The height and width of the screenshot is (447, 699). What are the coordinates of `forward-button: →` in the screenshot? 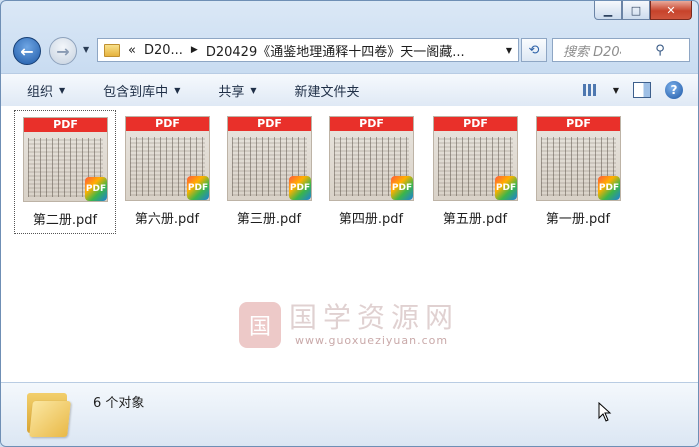 It's located at (63, 51).